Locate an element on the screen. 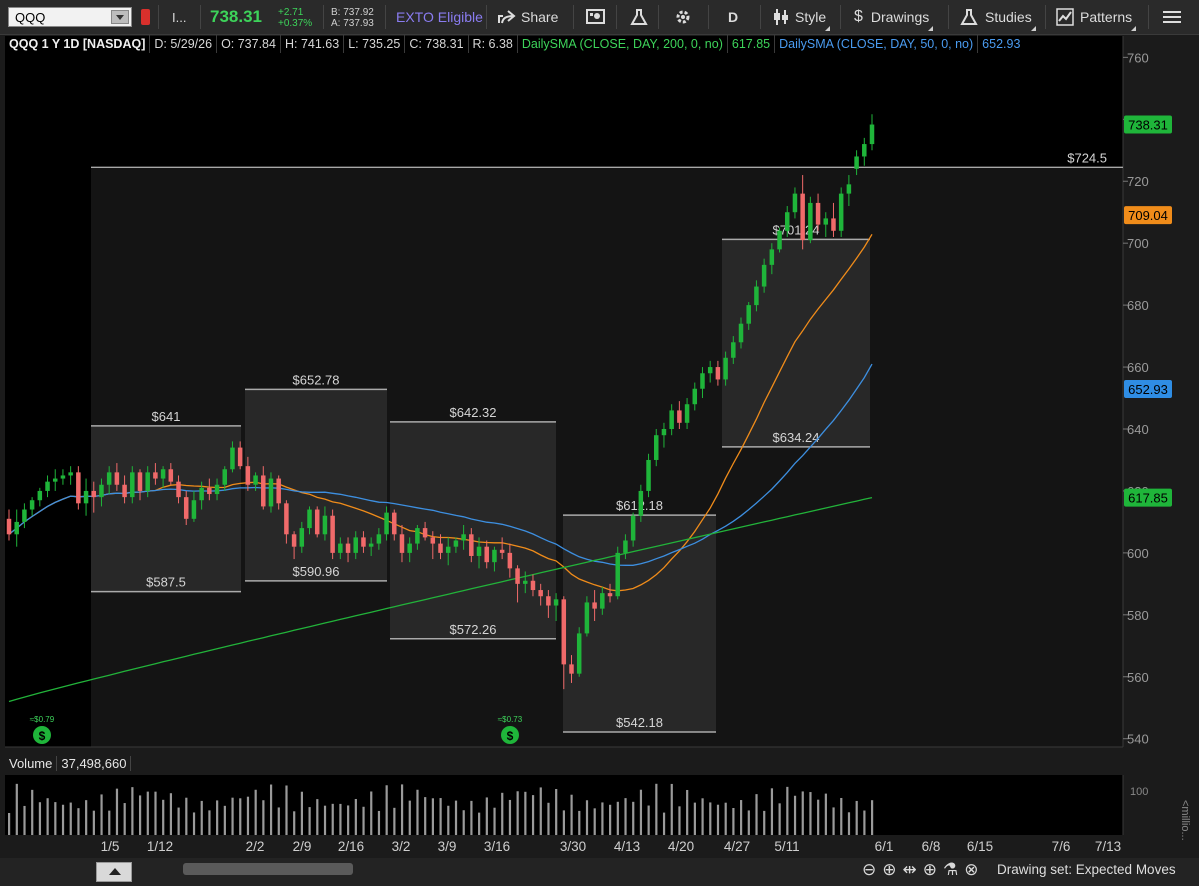 This screenshot has height=886, width=1199. symbol-input: QQQ is located at coordinates (70, 17).